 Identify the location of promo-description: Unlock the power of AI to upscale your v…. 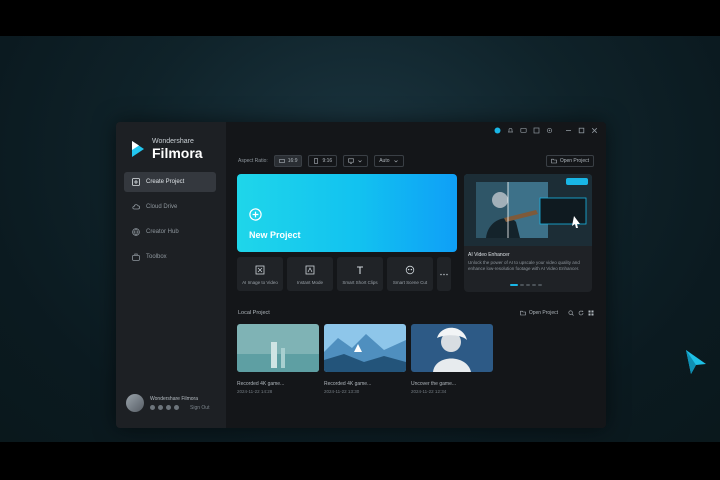
(524, 265).